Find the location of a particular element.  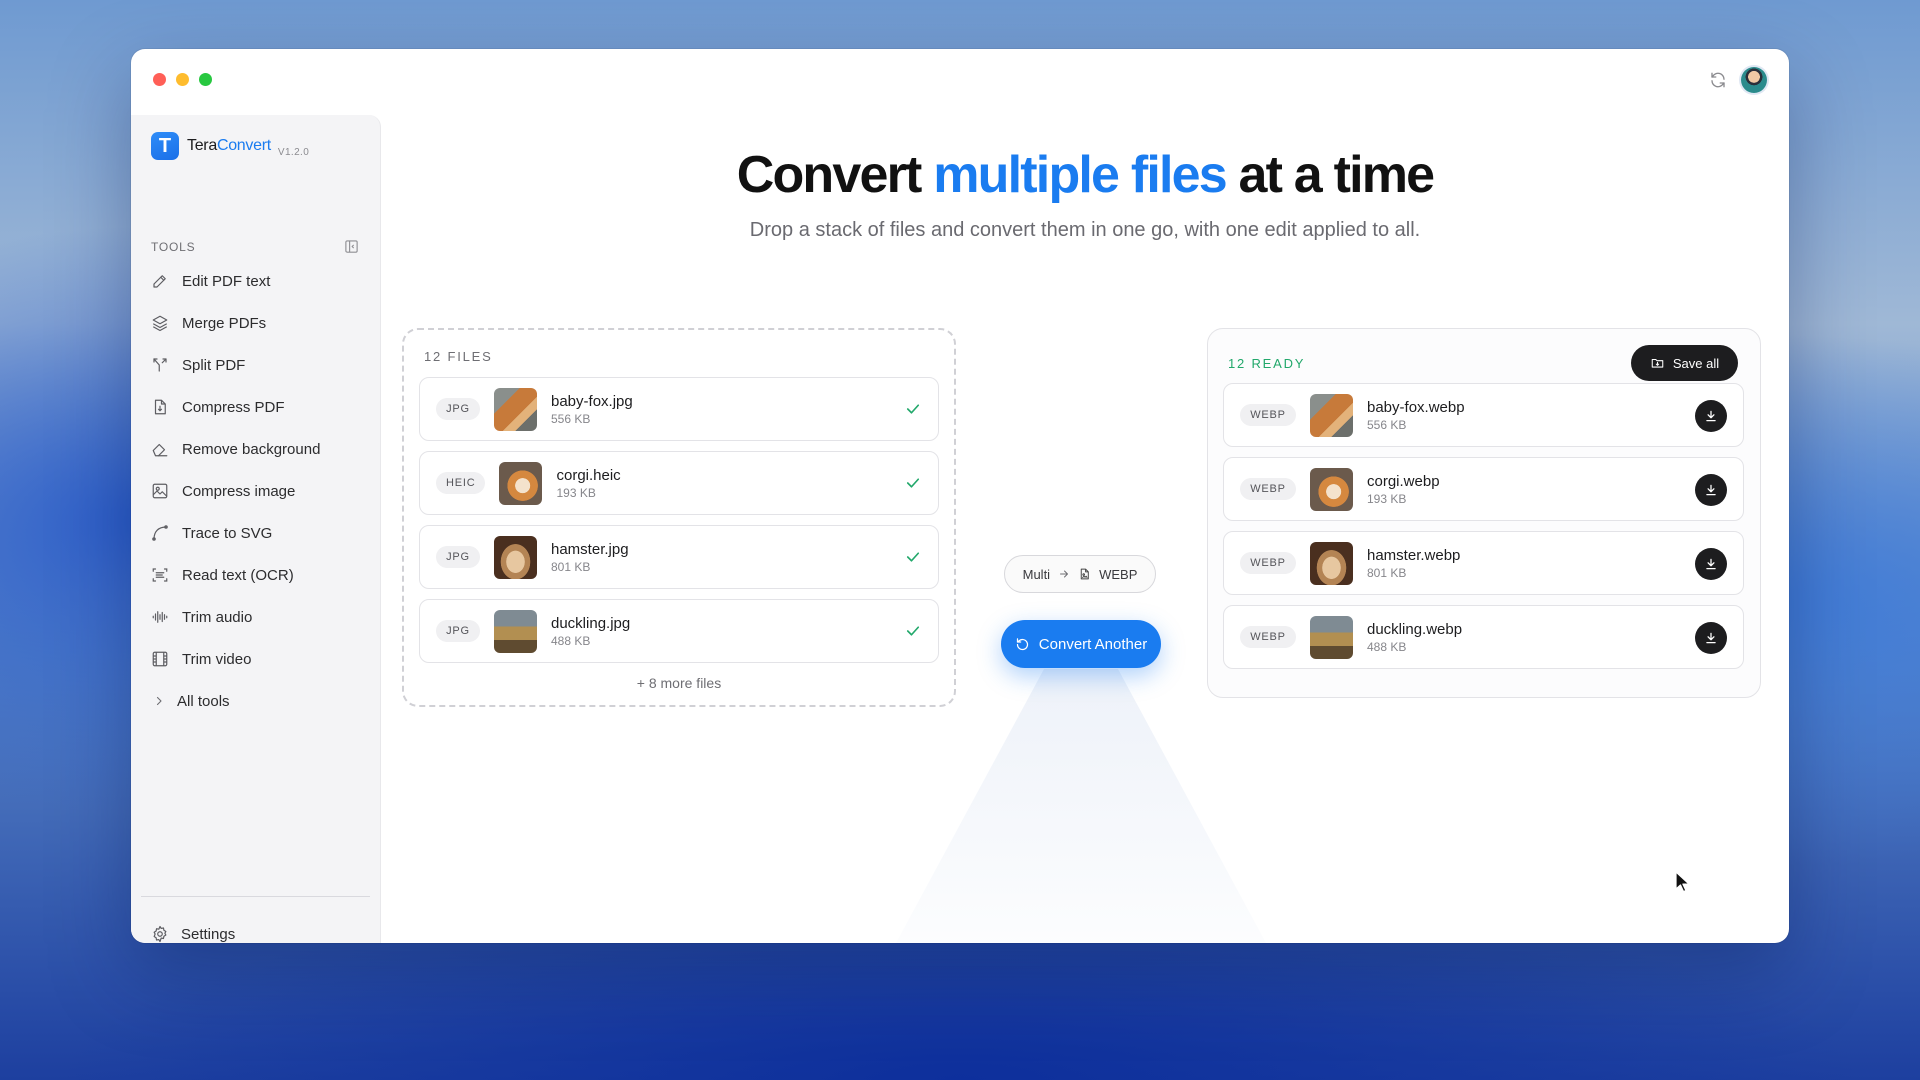

sidebar-item-compress-pdf: Compress PDF is located at coordinates (256, 407).